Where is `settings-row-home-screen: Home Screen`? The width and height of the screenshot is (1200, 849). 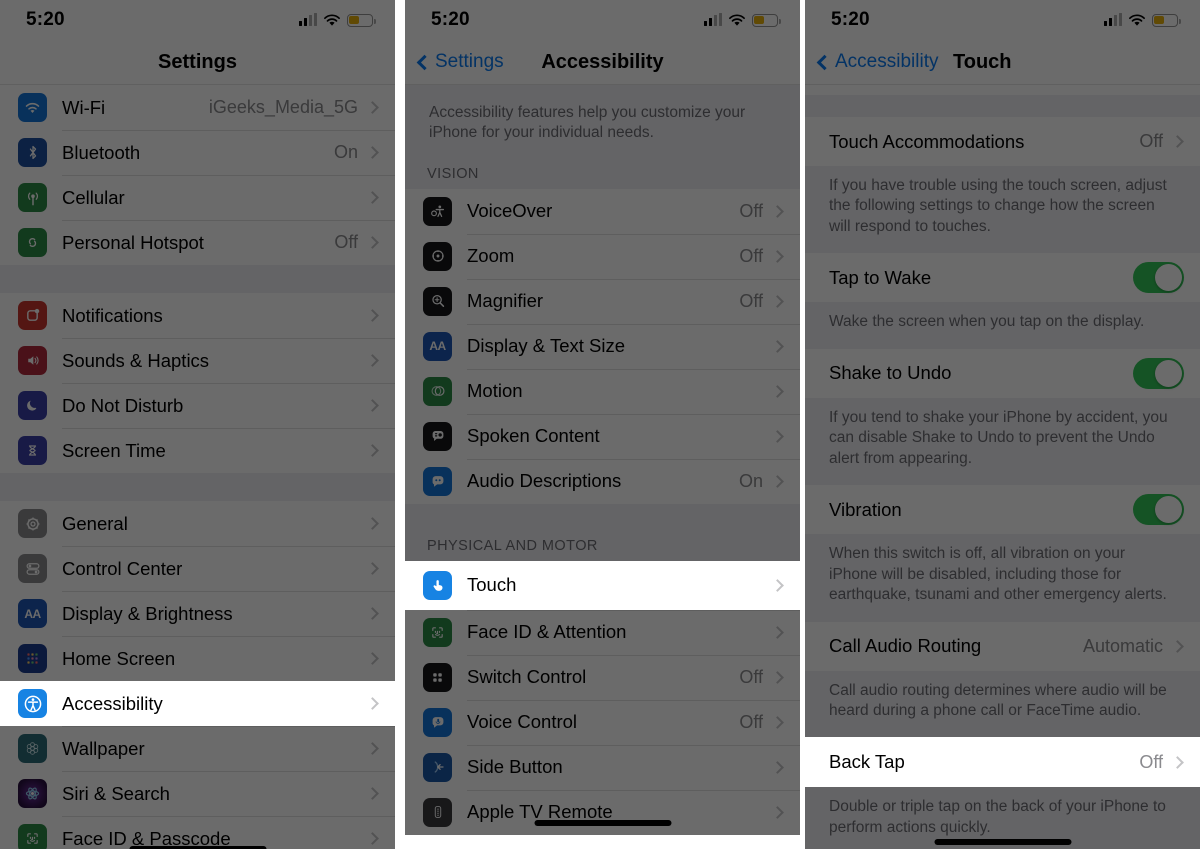
settings-row-home-screen: Home Screen is located at coordinates (197, 658).